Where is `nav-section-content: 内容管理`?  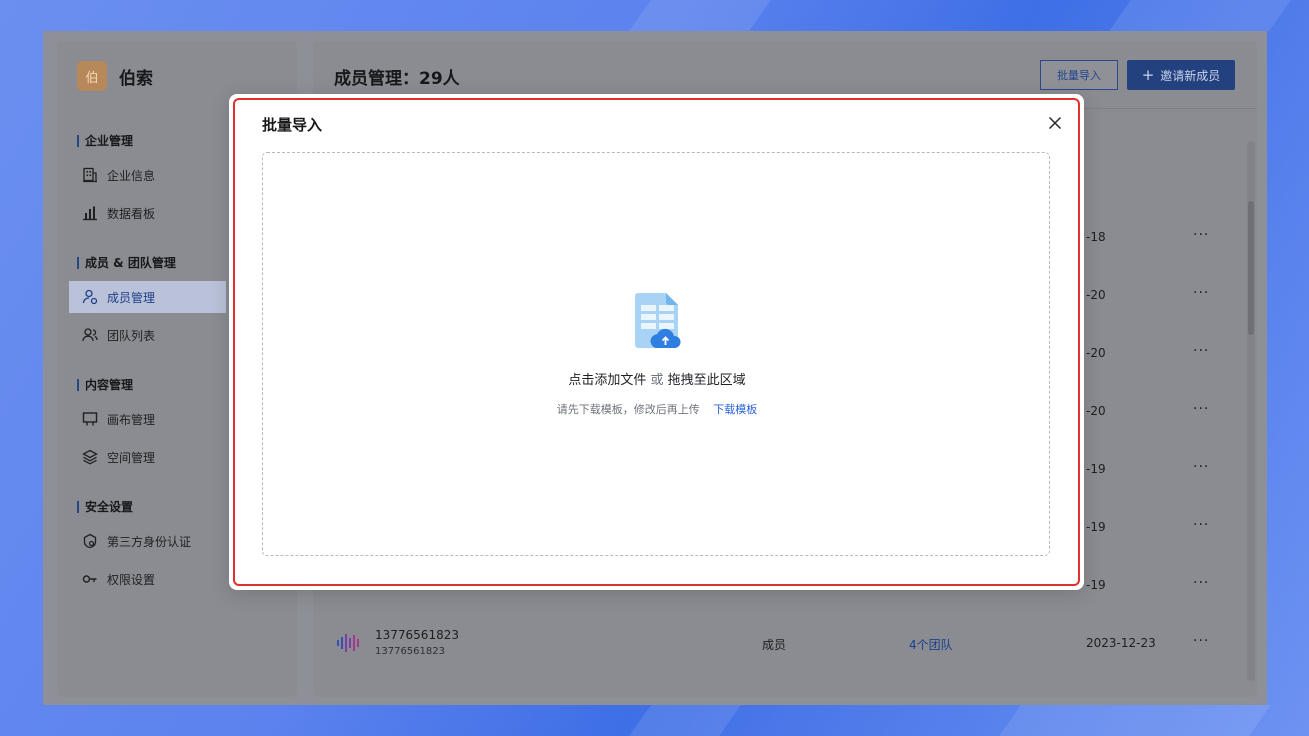
nav-section-content: 内容管理 is located at coordinates (105, 384).